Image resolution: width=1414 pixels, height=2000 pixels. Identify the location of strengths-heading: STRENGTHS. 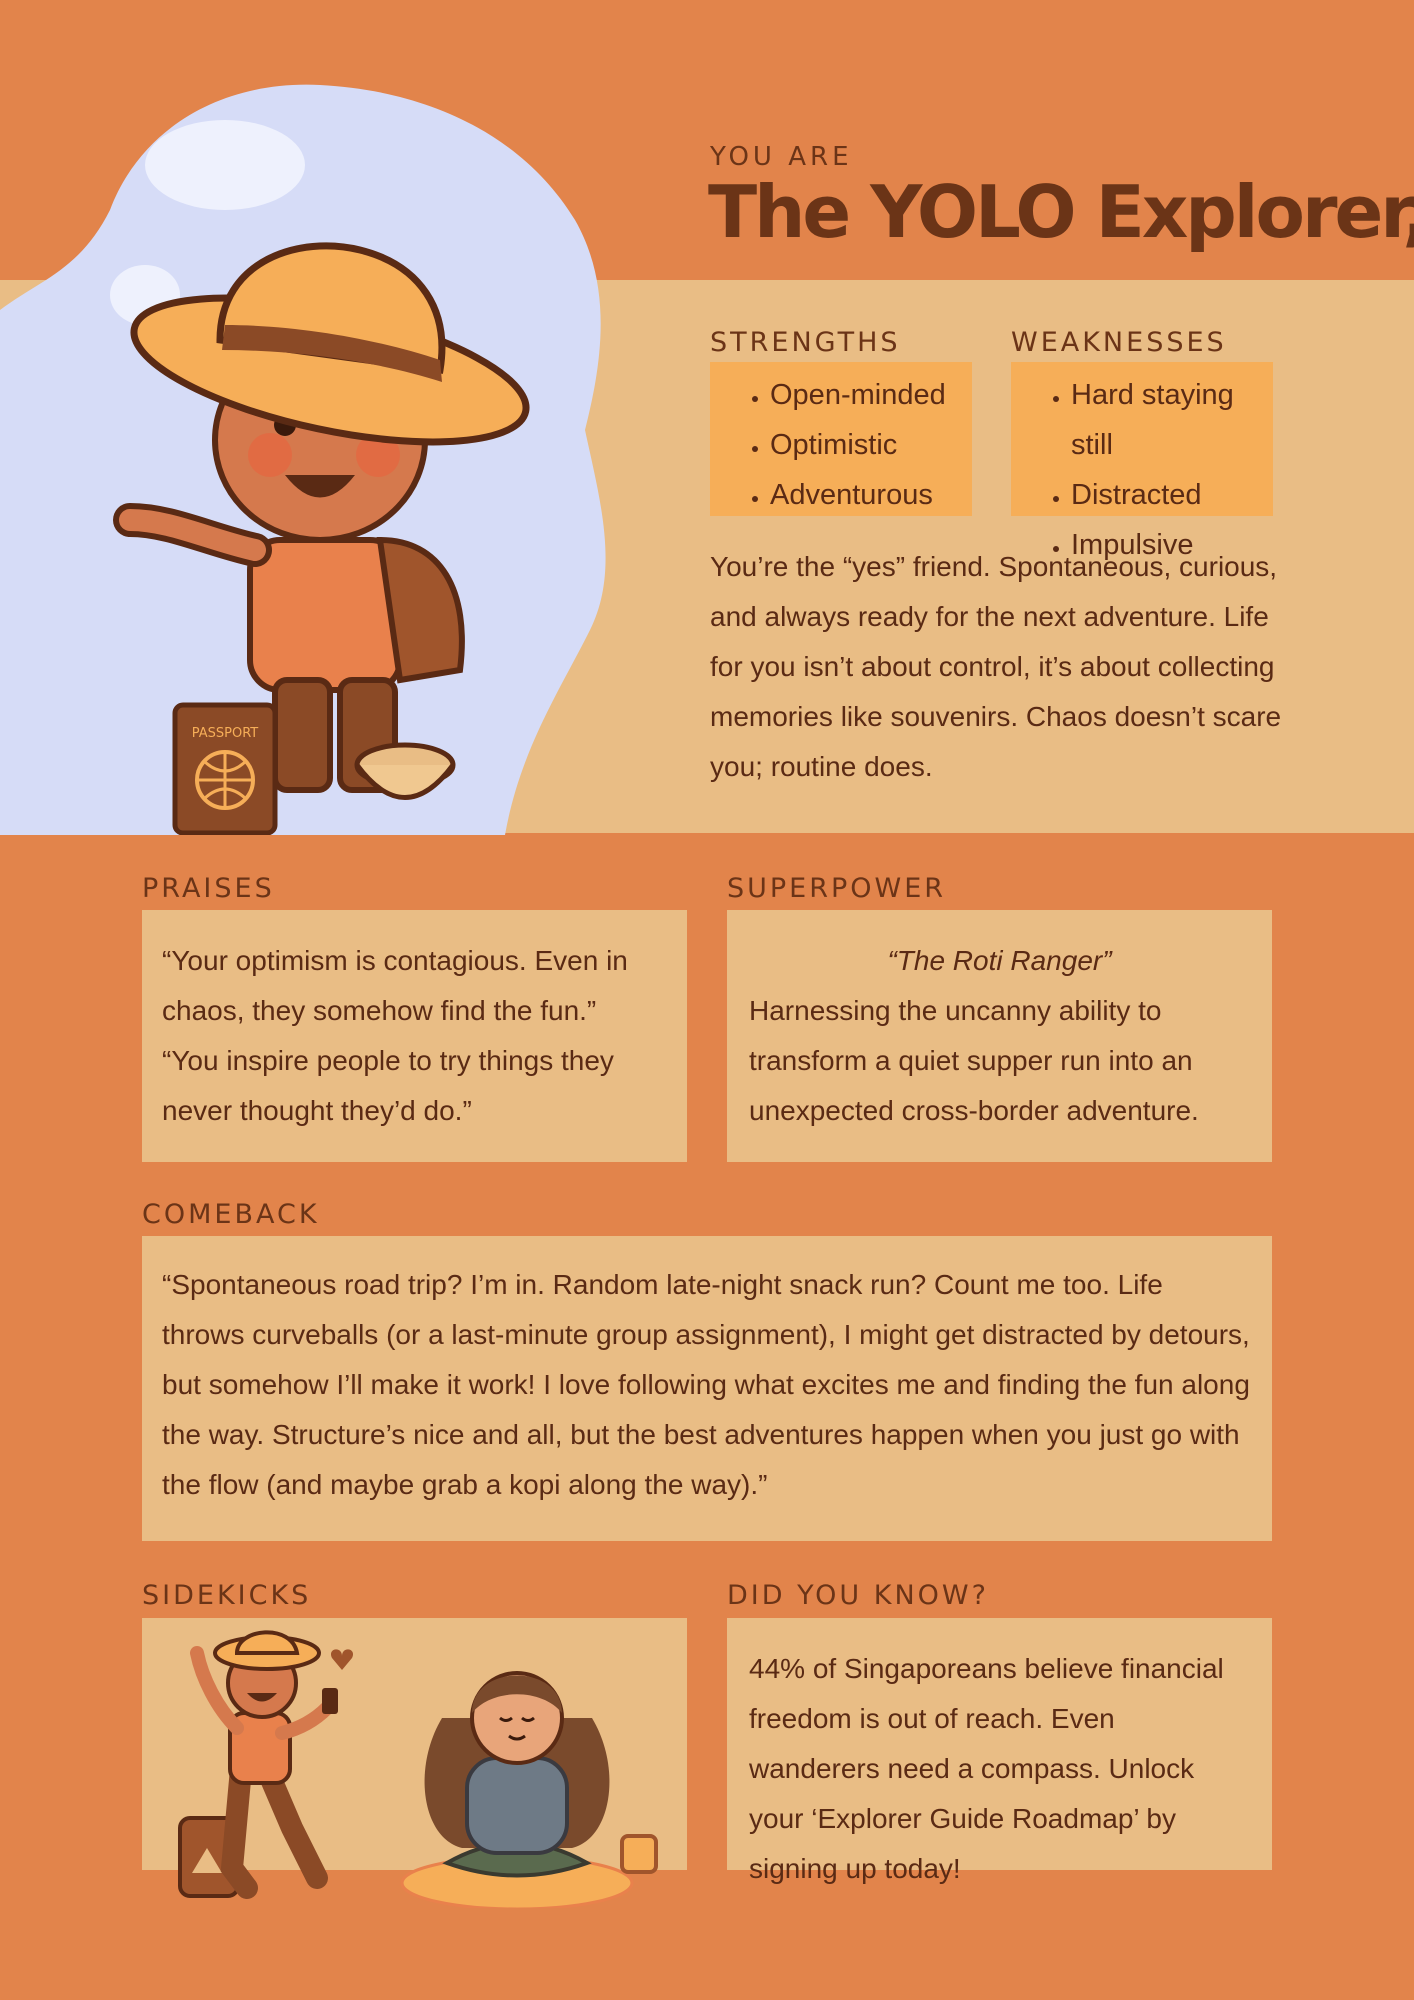
(805, 342).